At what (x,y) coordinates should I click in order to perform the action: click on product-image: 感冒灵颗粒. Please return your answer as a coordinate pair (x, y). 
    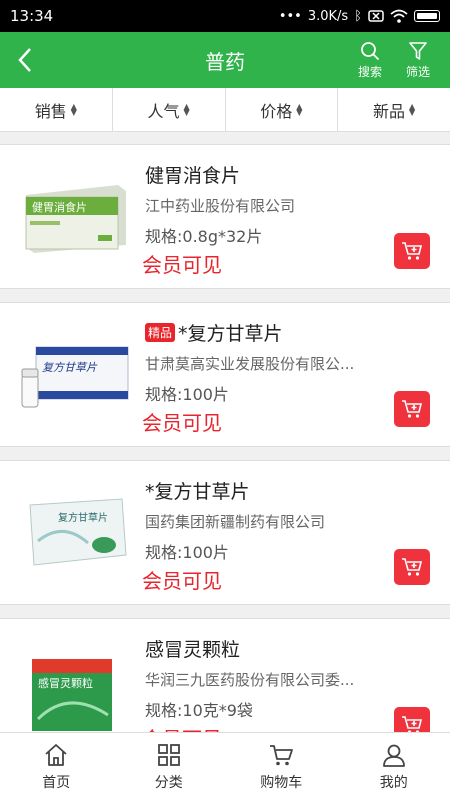
    Looking at the image, I should click on (75, 690).